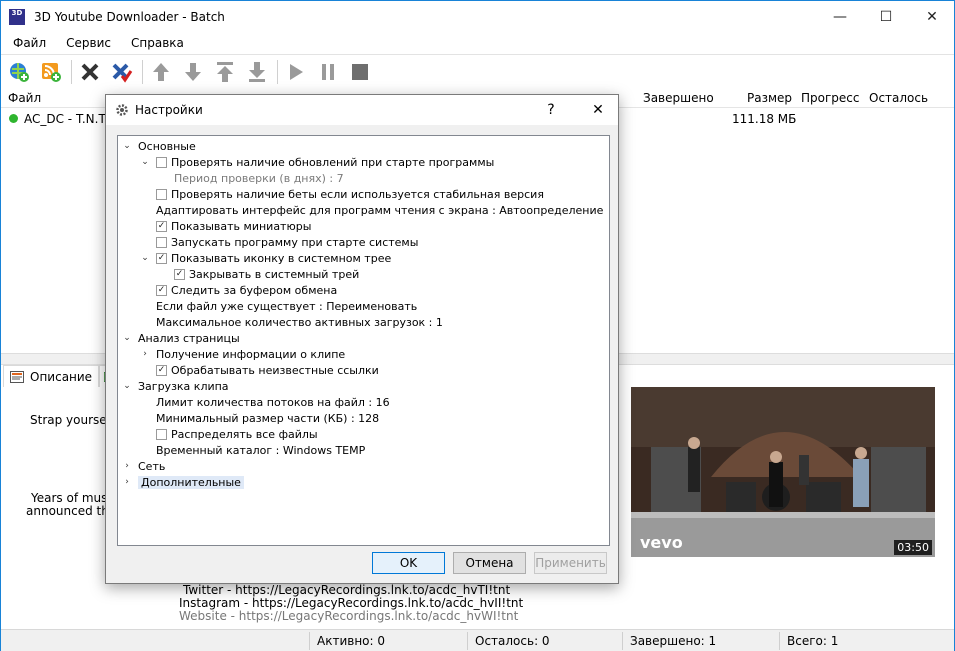 This screenshot has height=651, width=955. Describe the element at coordinates (191, 482) in the screenshot. I see `tree-node-label: Дополнительные` at that location.